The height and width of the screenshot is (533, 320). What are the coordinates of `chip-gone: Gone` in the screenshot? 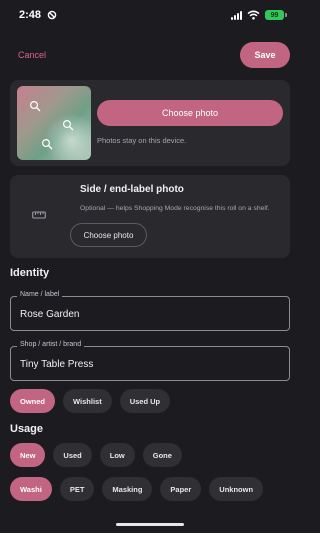 It's located at (162, 455).